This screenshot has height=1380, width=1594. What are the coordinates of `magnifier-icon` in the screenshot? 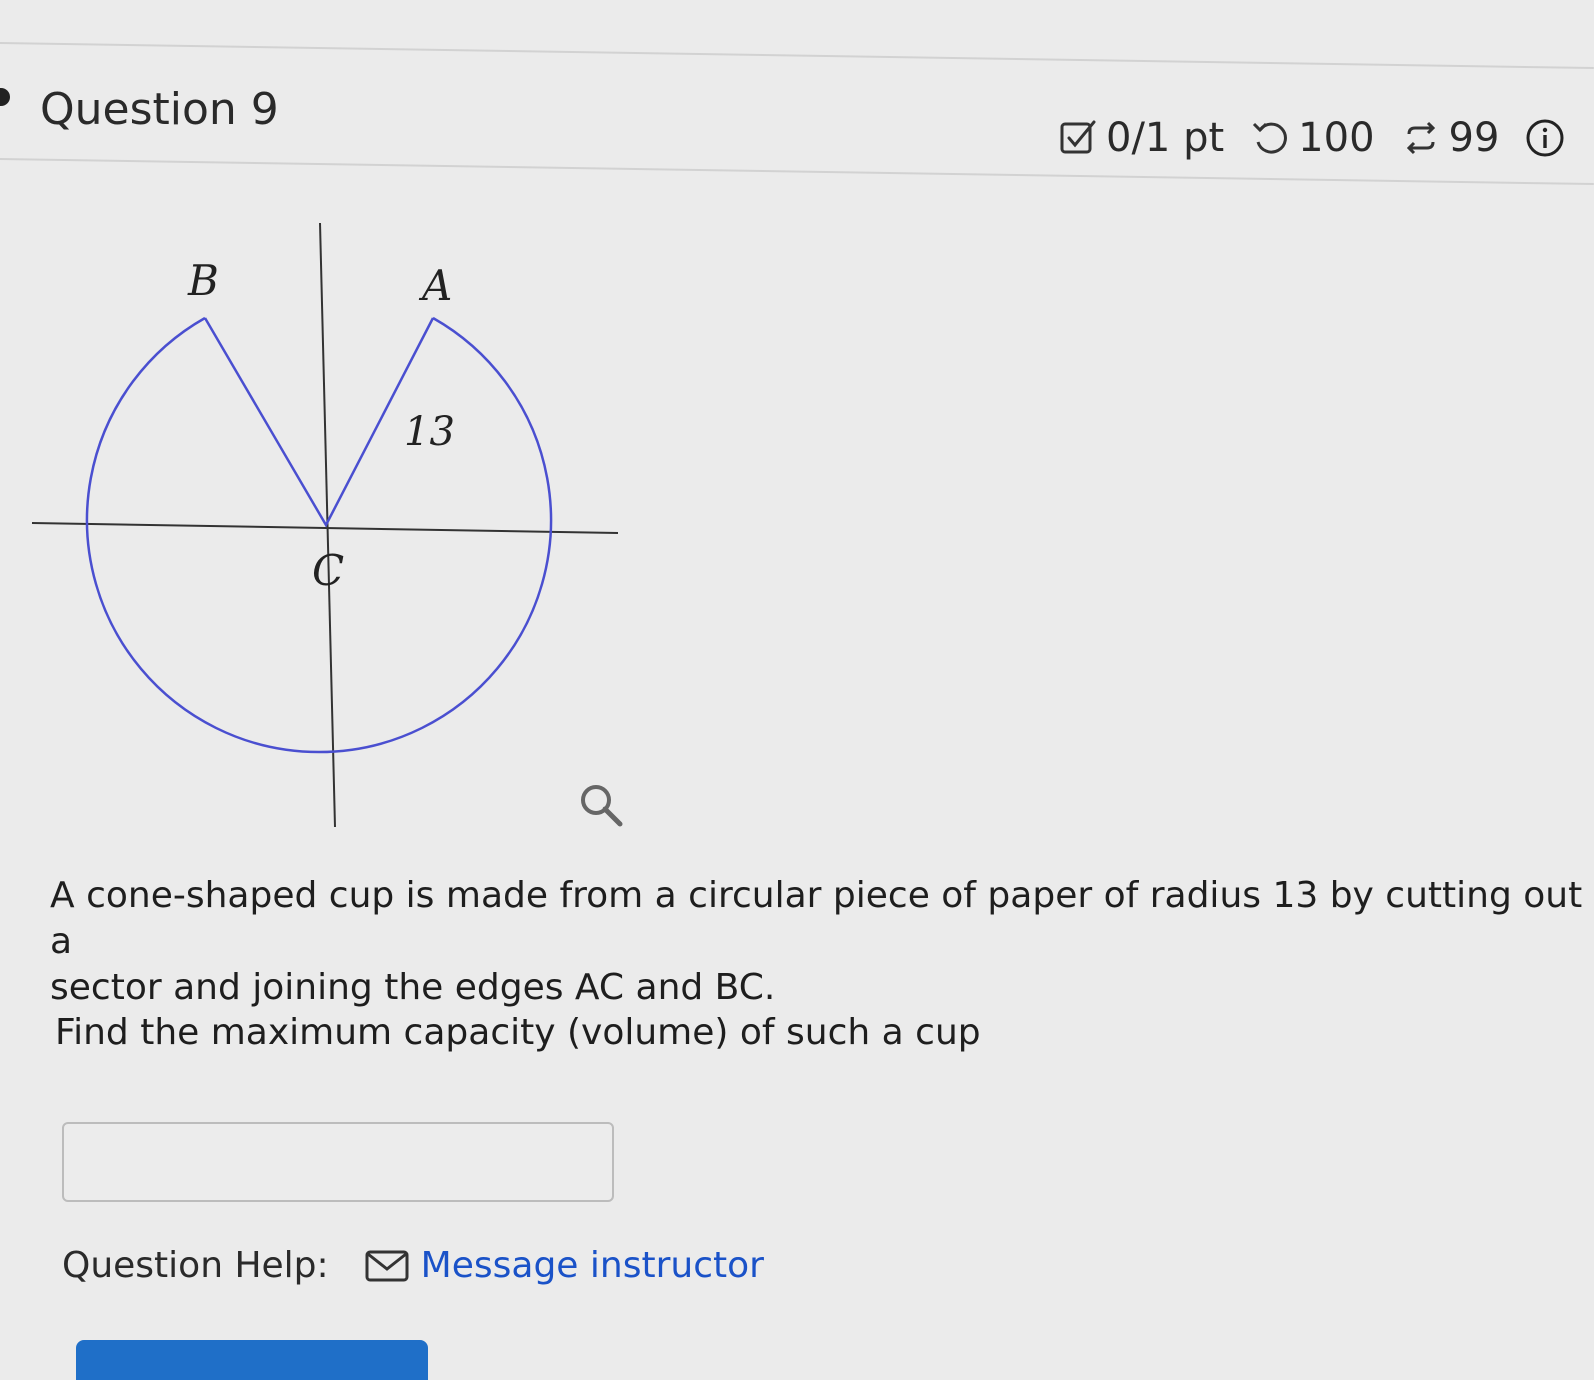 It's located at (601, 805).